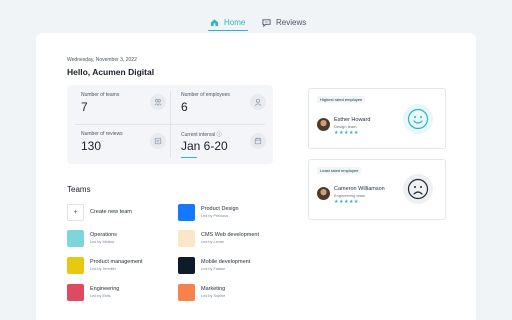  Describe the element at coordinates (228, 109) in the screenshot. I see `stat-employees: Number of employees 6` at that location.